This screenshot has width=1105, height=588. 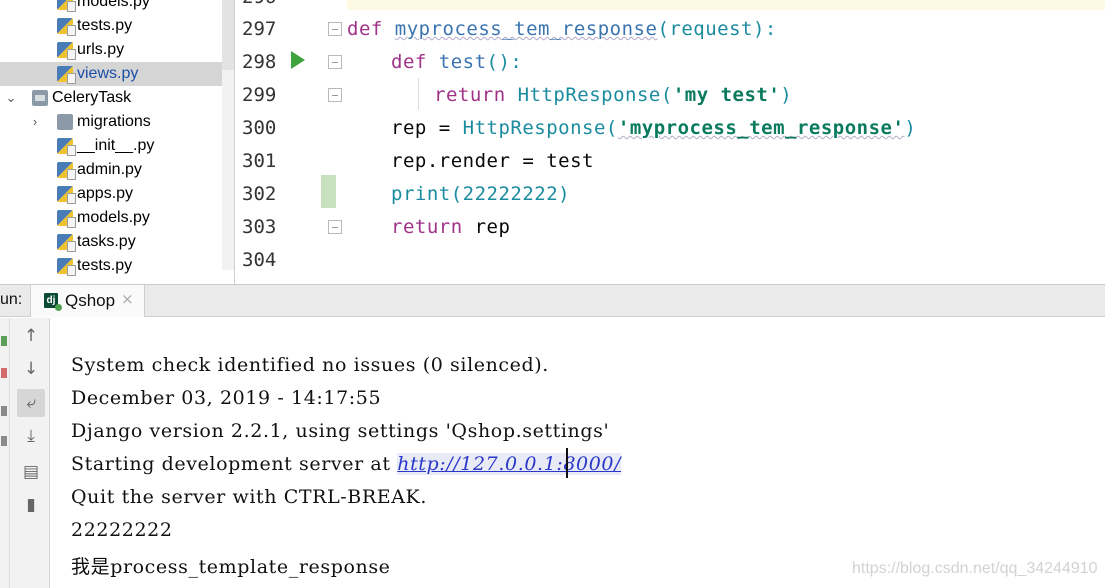 I want to click on indent-guide, so click(x=418, y=94).